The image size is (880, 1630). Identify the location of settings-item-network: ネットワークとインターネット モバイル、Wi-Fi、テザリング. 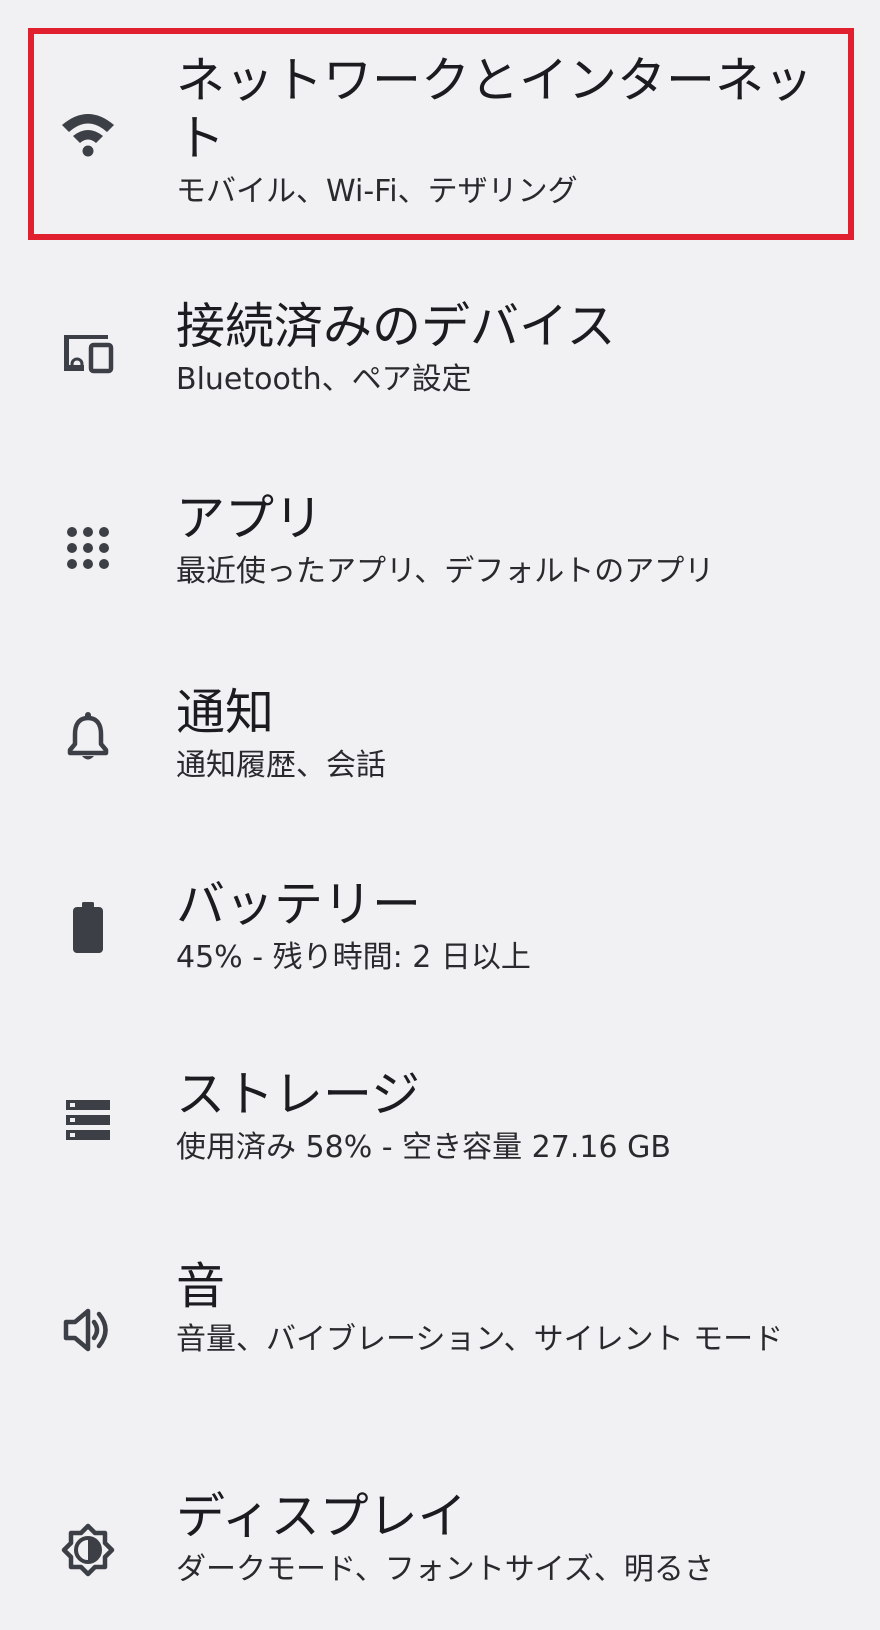
(440, 140).